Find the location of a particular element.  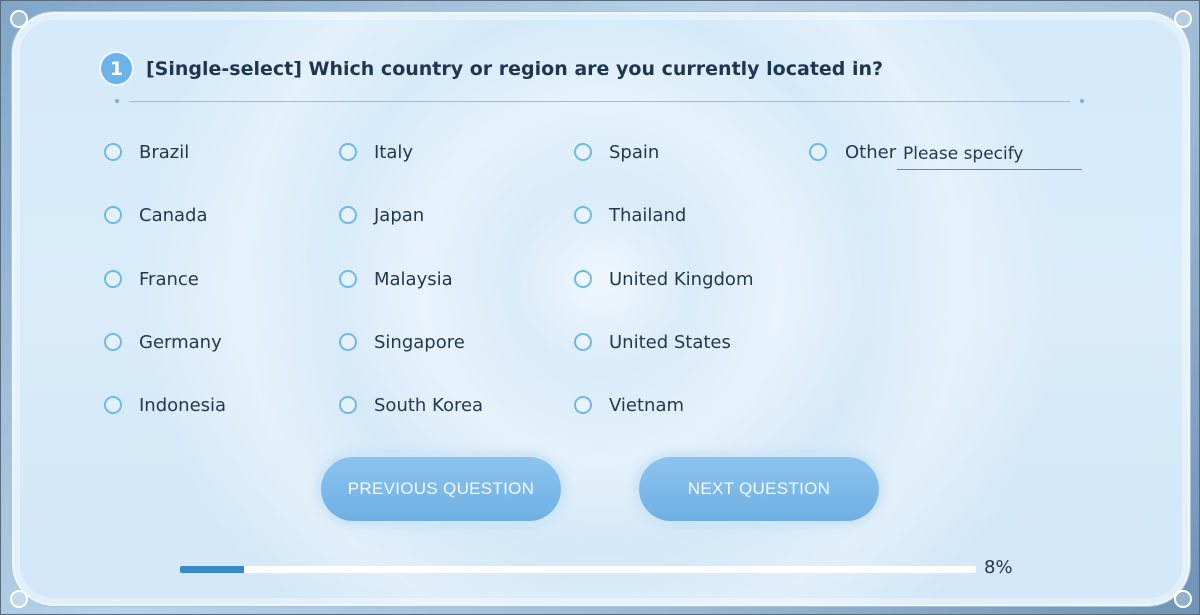

option-label: Germany is located at coordinates (180, 342).